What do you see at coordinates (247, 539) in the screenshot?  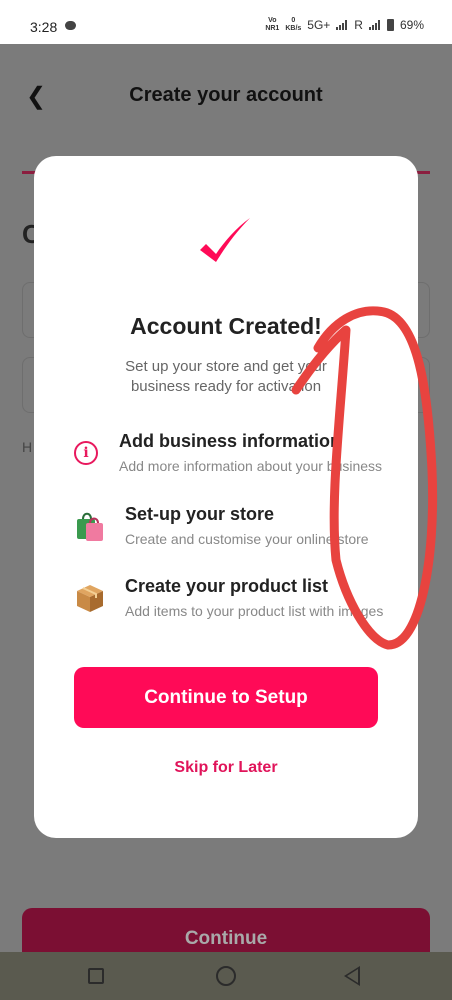 I see `task-description: Create and customise your online store` at bounding box center [247, 539].